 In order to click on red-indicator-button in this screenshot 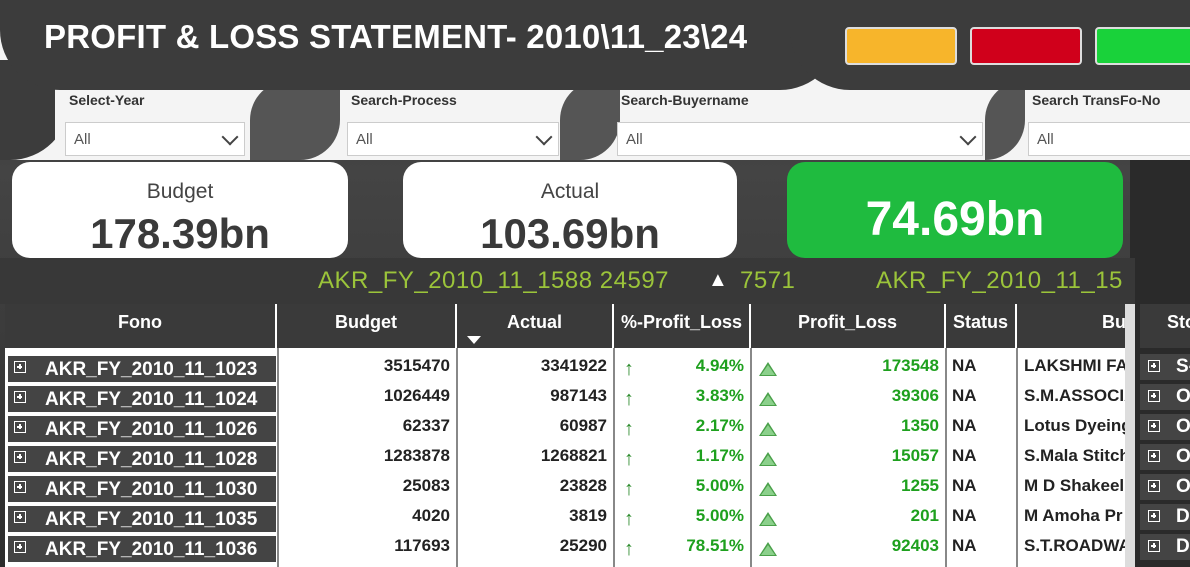, I will do `click(1026, 46)`.